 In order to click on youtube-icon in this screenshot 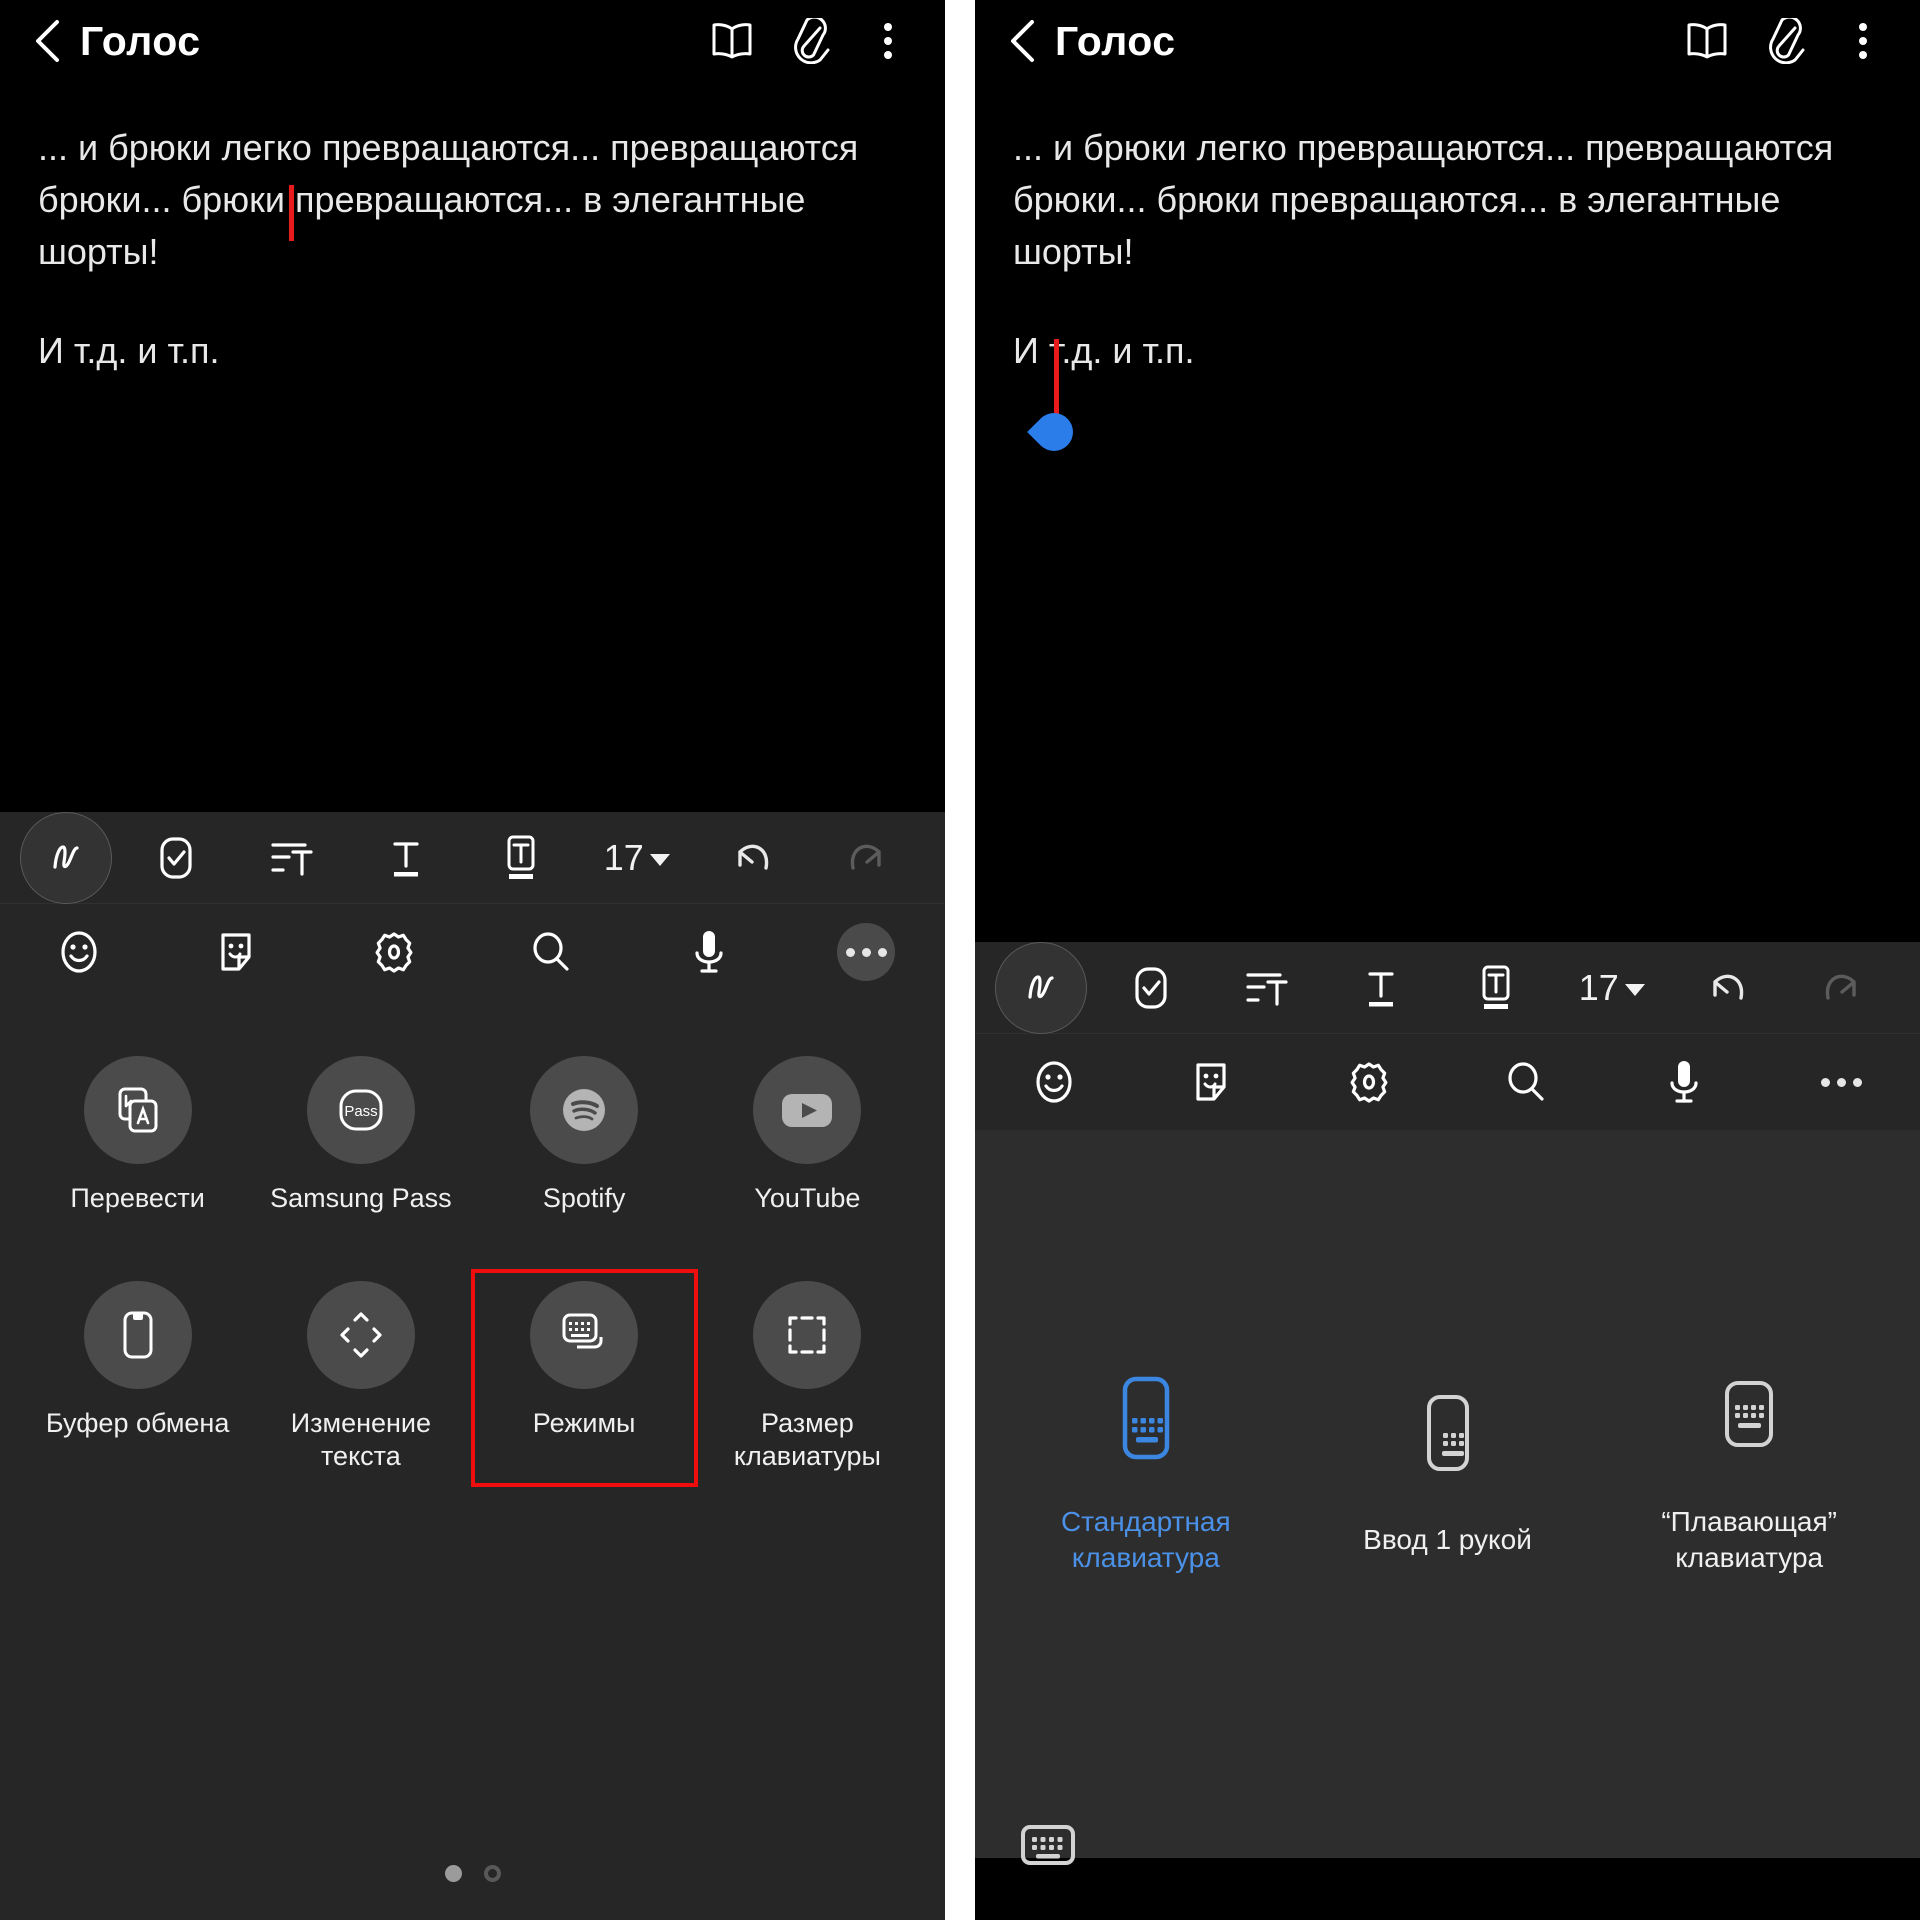, I will do `click(807, 1110)`.